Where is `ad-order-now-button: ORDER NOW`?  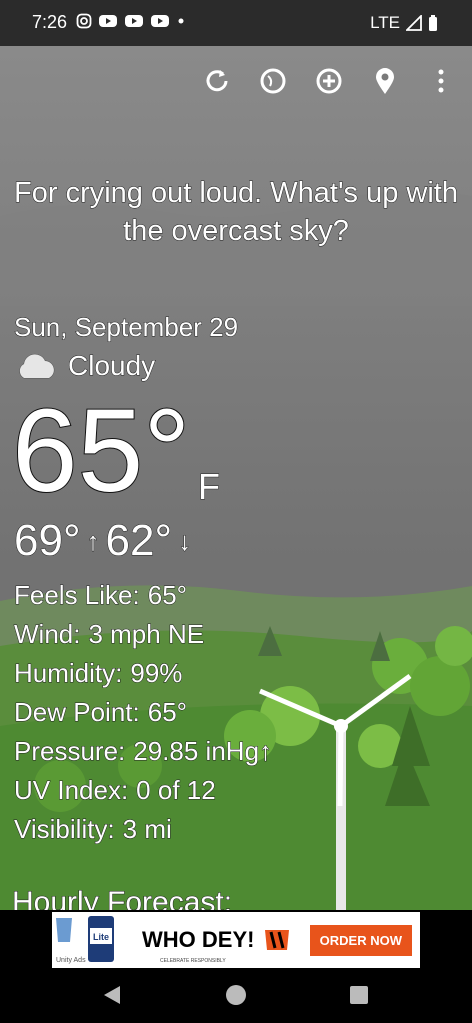 ad-order-now-button: ORDER NOW is located at coordinates (360, 940).